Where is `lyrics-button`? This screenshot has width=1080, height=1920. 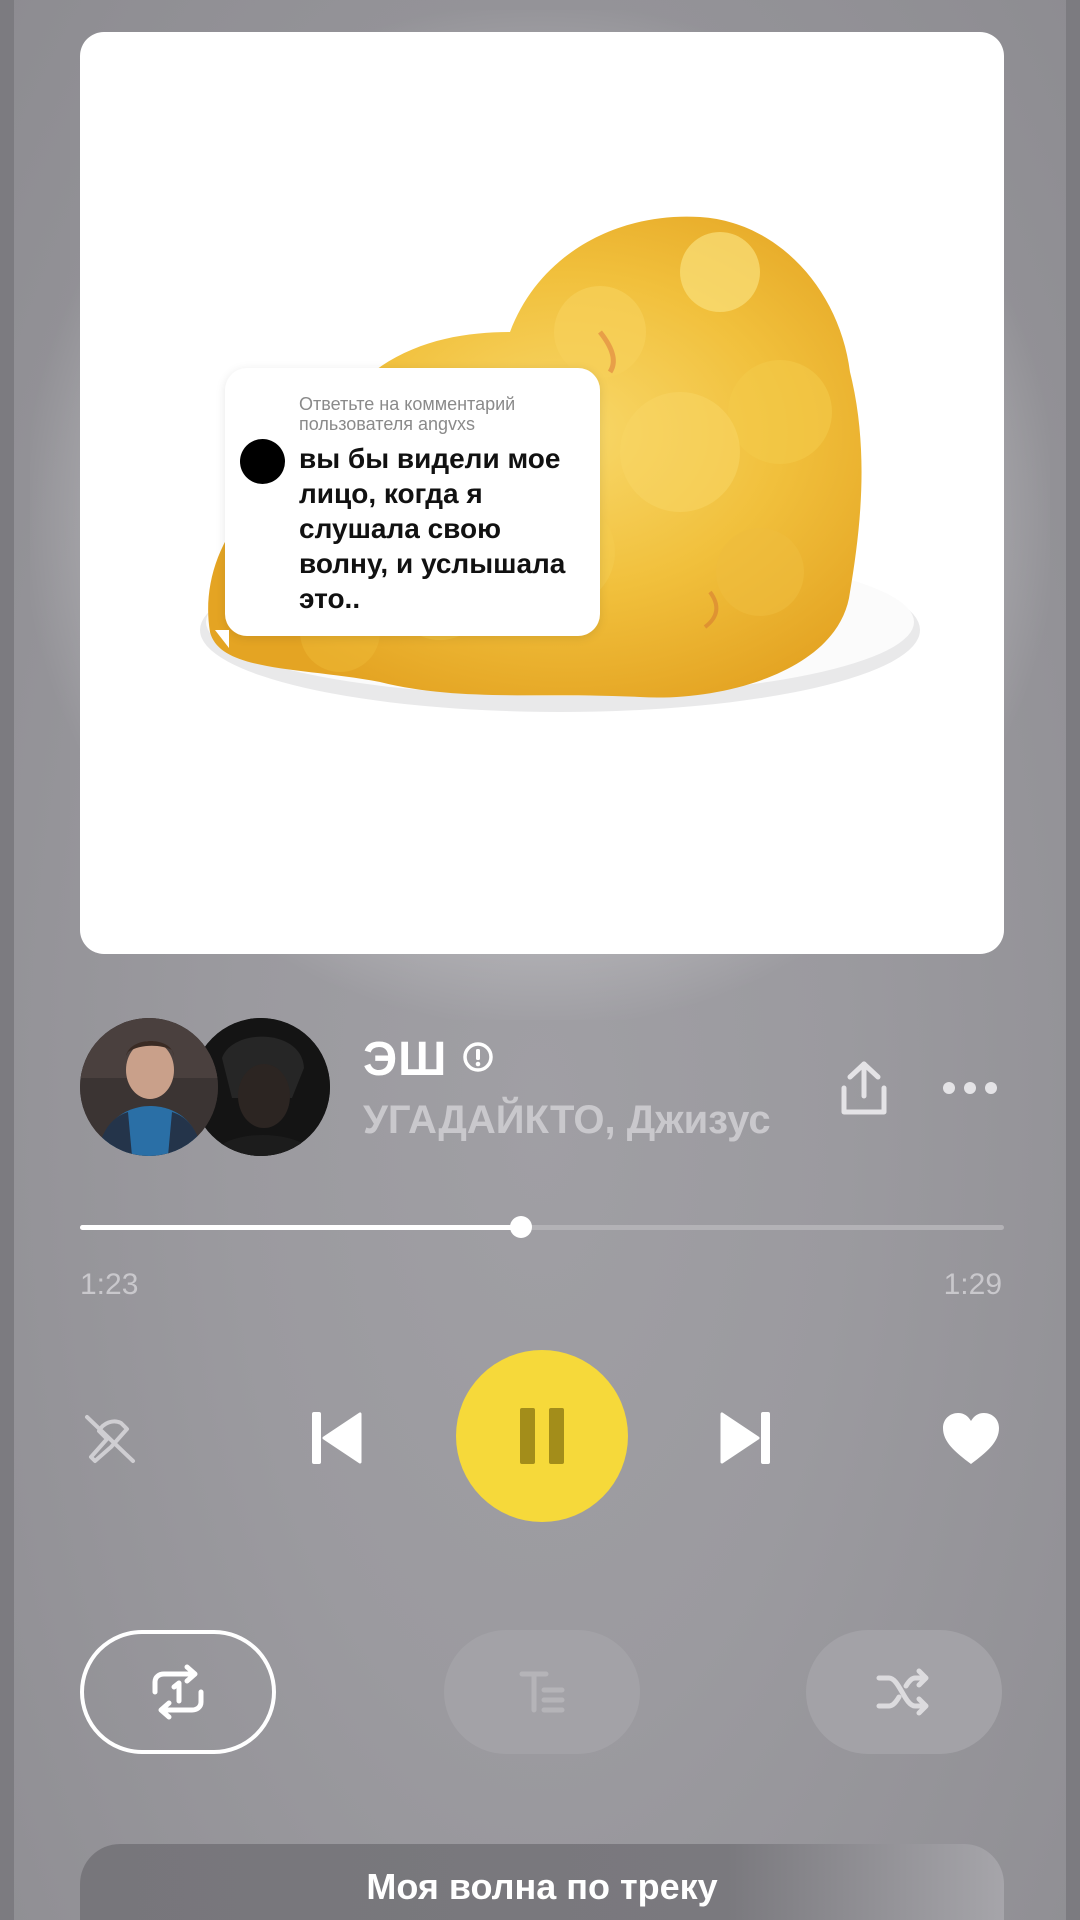 lyrics-button is located at coordinates (542, 1692).